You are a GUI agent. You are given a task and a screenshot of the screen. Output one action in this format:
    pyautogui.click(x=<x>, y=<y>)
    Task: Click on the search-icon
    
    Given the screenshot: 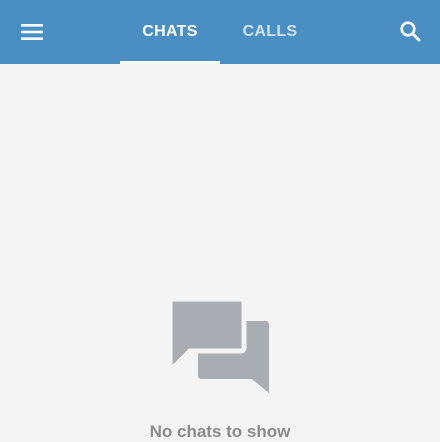 What is the action you would take?
    pyautogui.click(x=410, y=31)
    